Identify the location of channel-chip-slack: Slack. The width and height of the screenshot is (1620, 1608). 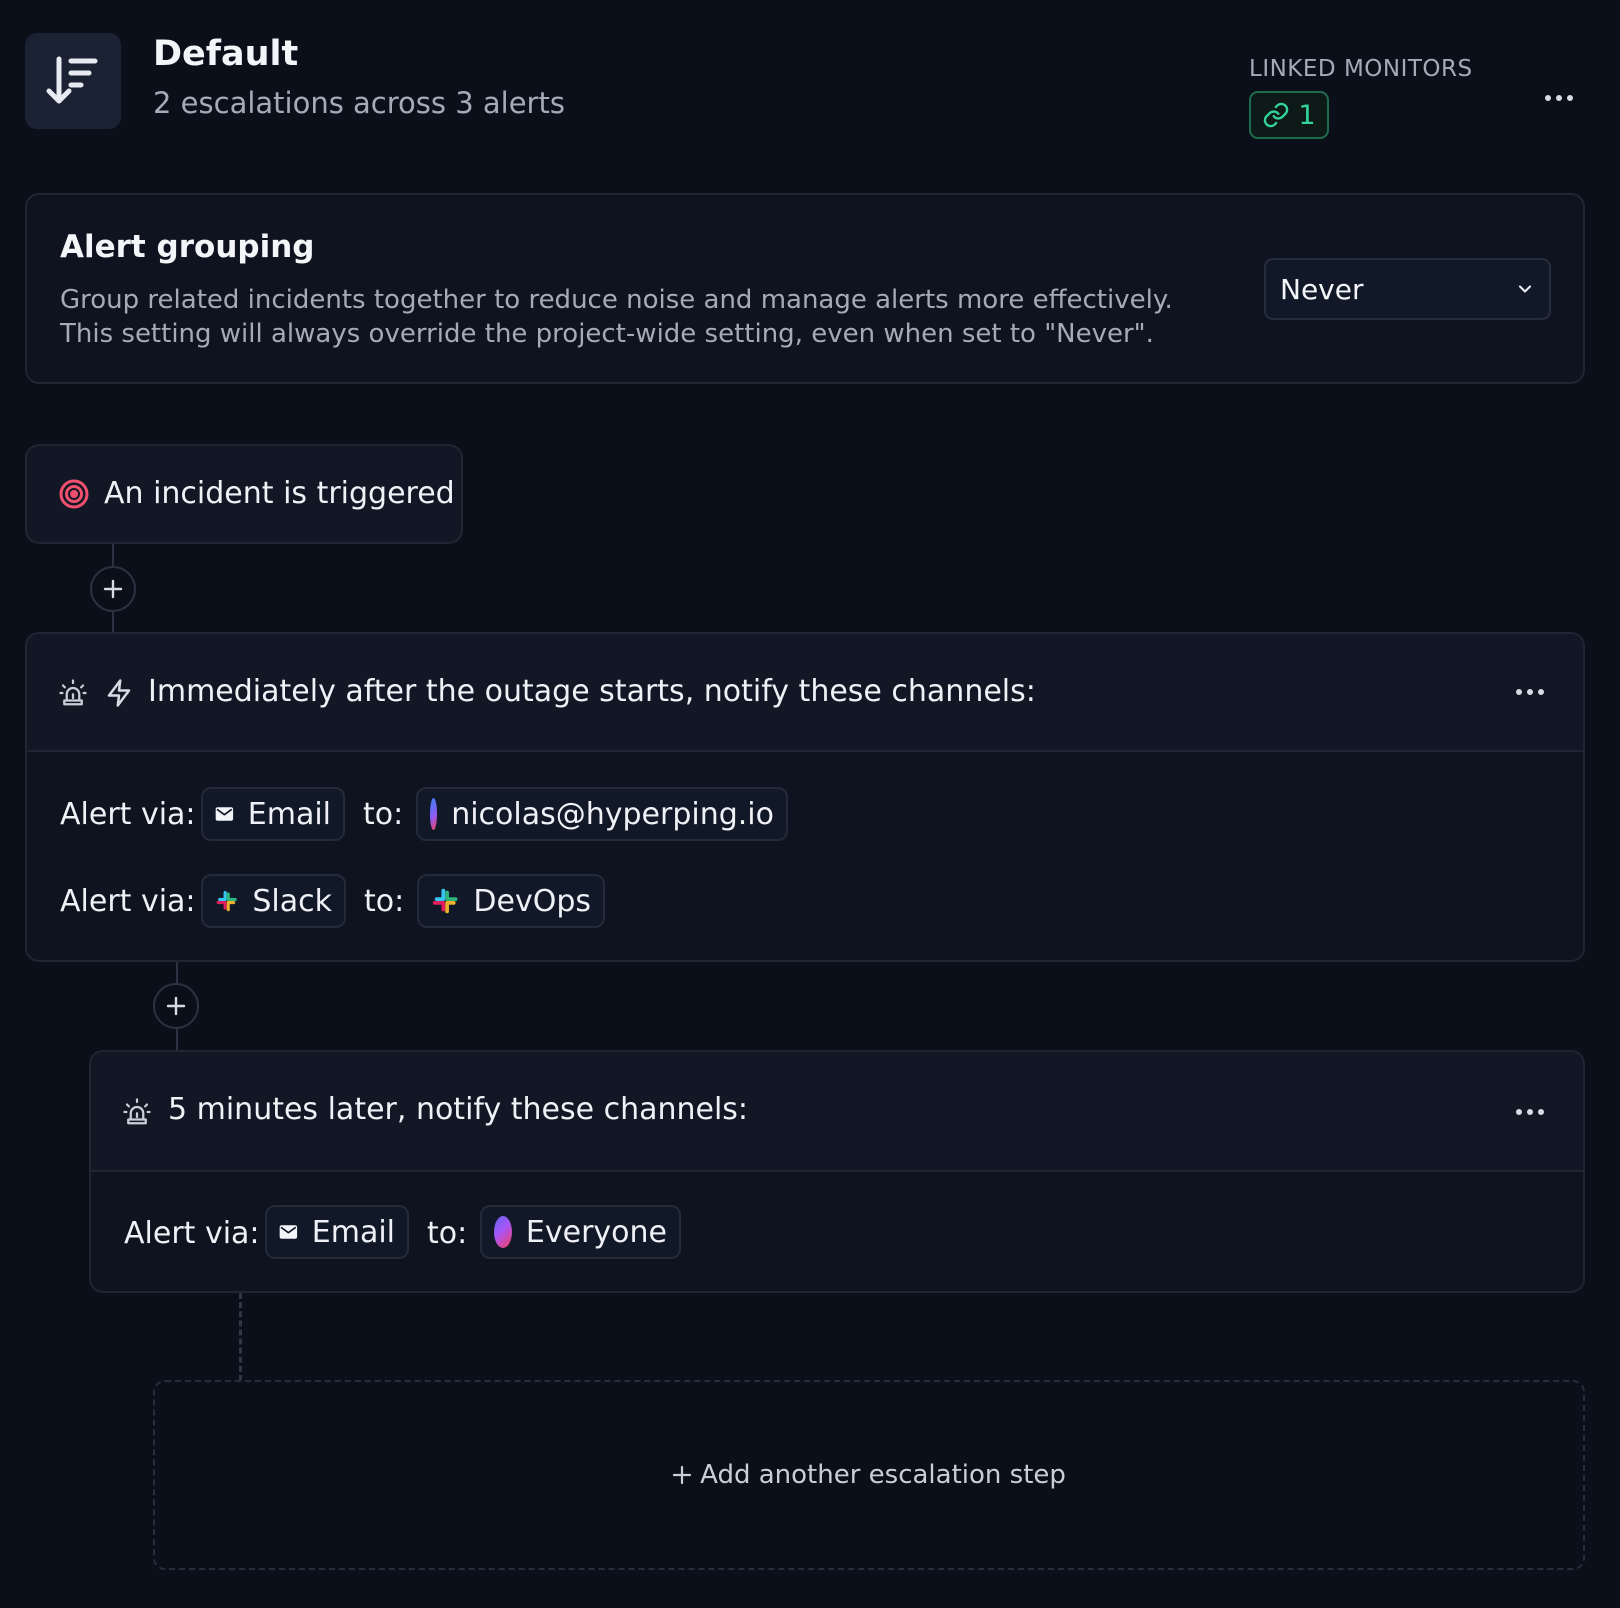
(273, 901).